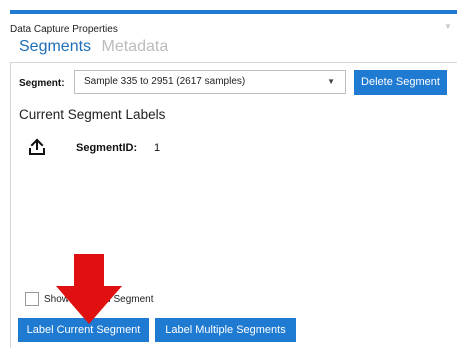 This screenshot has width=457, height=348. I want to click on delete-segment-button: Delete Segment, so click(400, 82).